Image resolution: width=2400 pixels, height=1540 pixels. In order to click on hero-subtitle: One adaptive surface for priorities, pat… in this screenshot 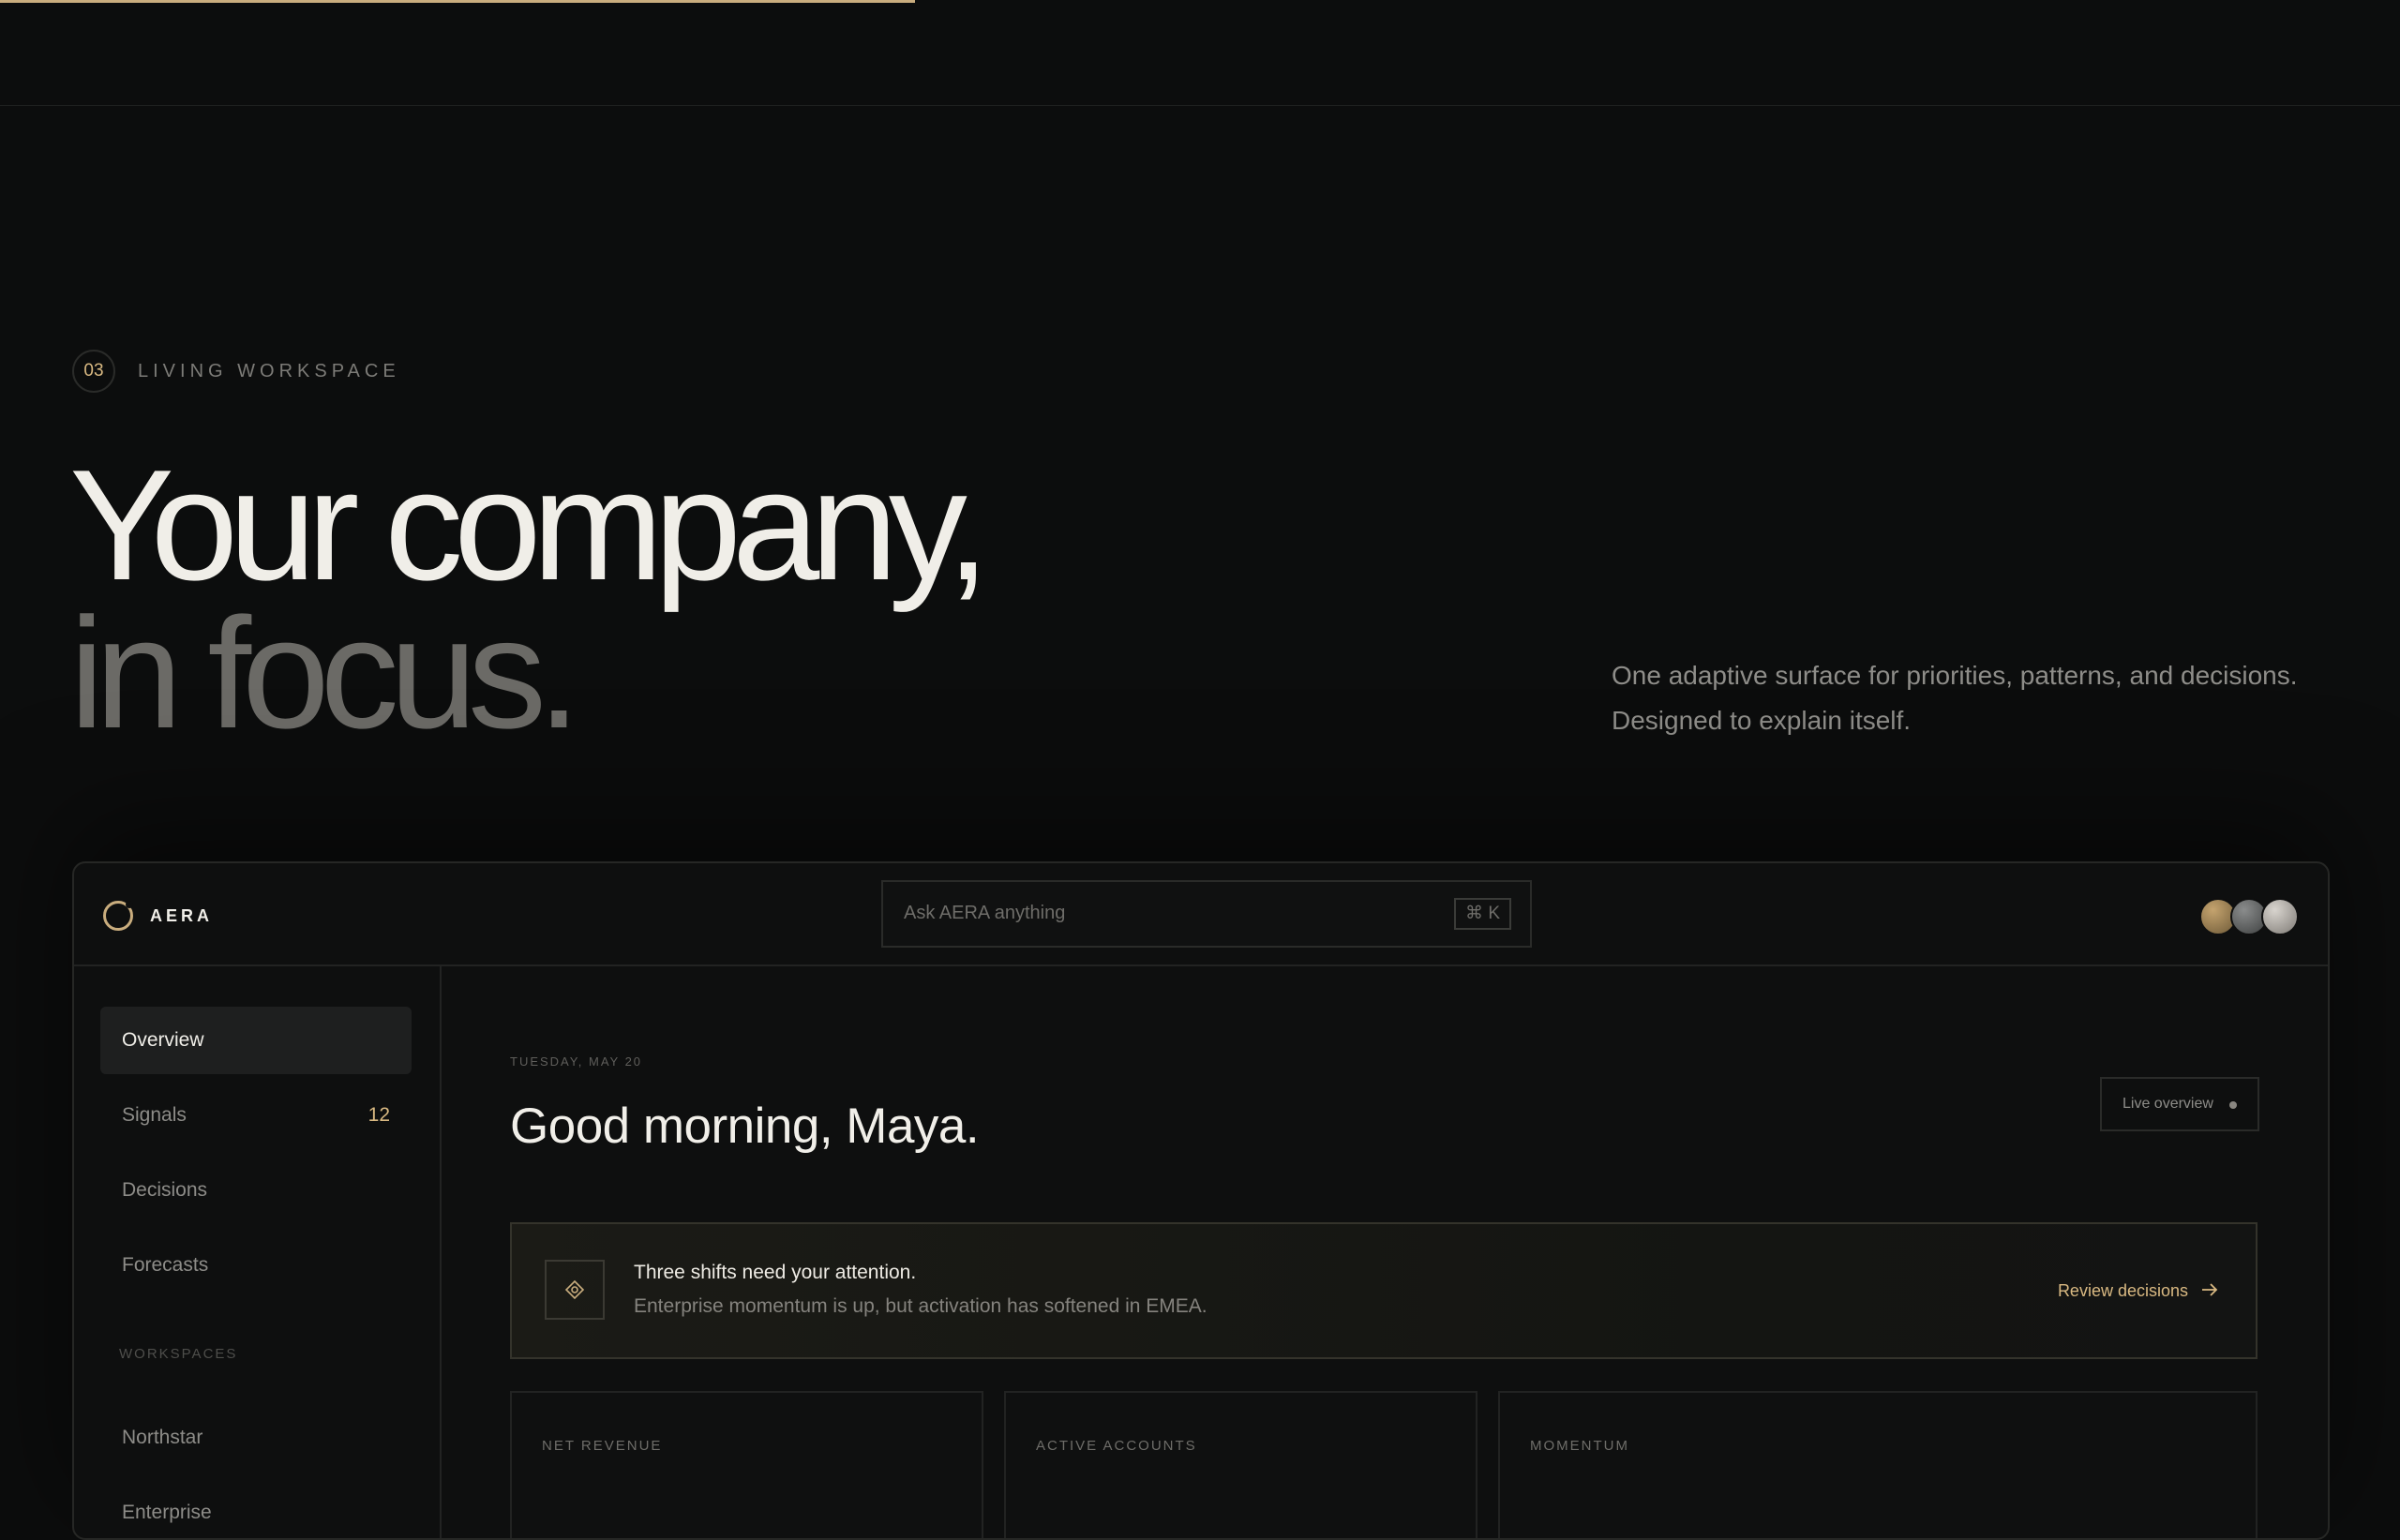, I will do `click(1955, 698)`.